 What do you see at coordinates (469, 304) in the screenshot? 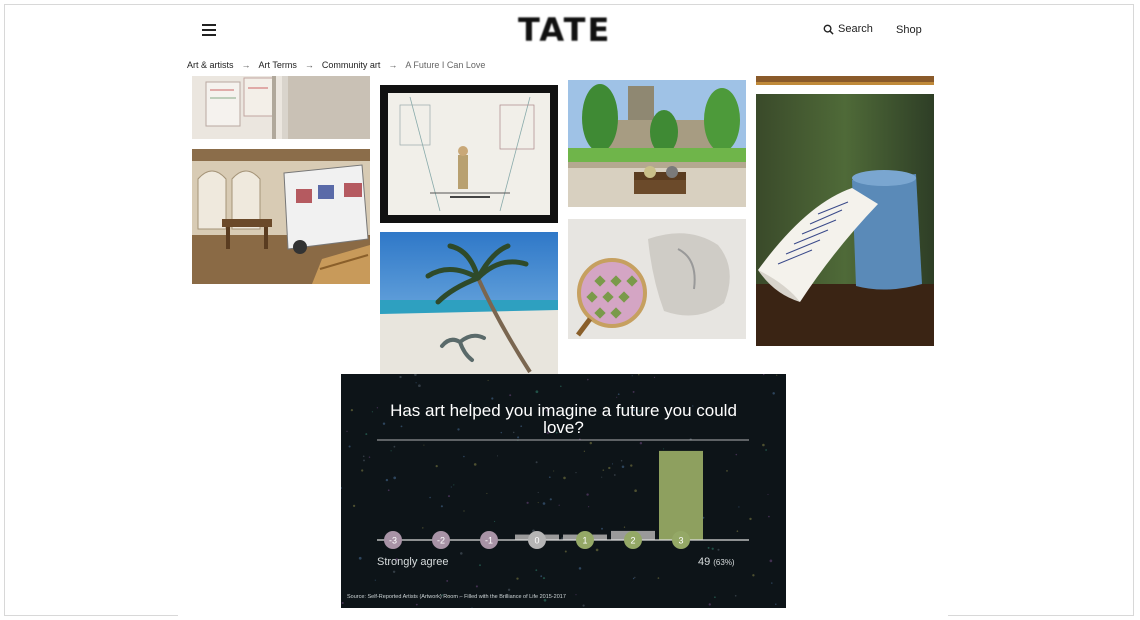
I see `artwork-image-palm-beach` at bounding box center [469, 304].